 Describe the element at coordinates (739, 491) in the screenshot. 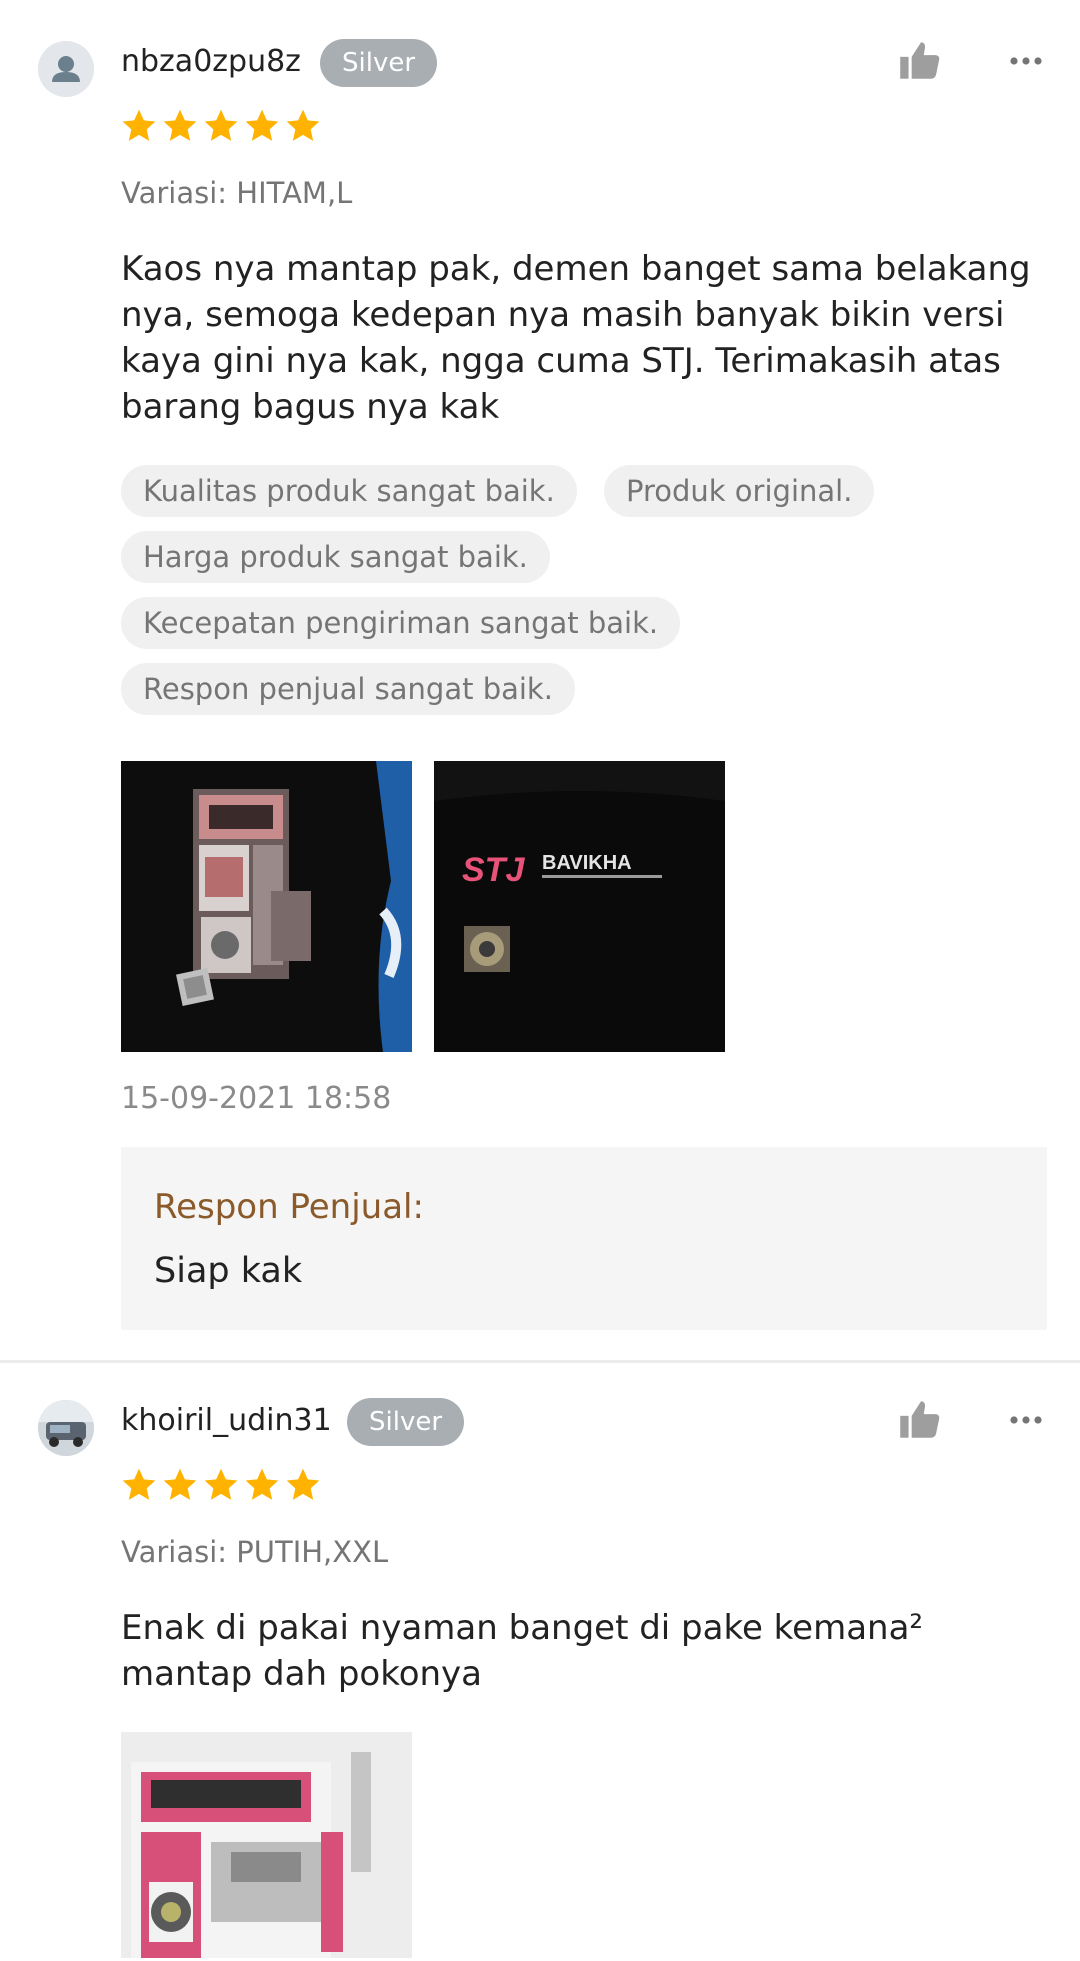

I see `review-tag: Produk original.` at that location.